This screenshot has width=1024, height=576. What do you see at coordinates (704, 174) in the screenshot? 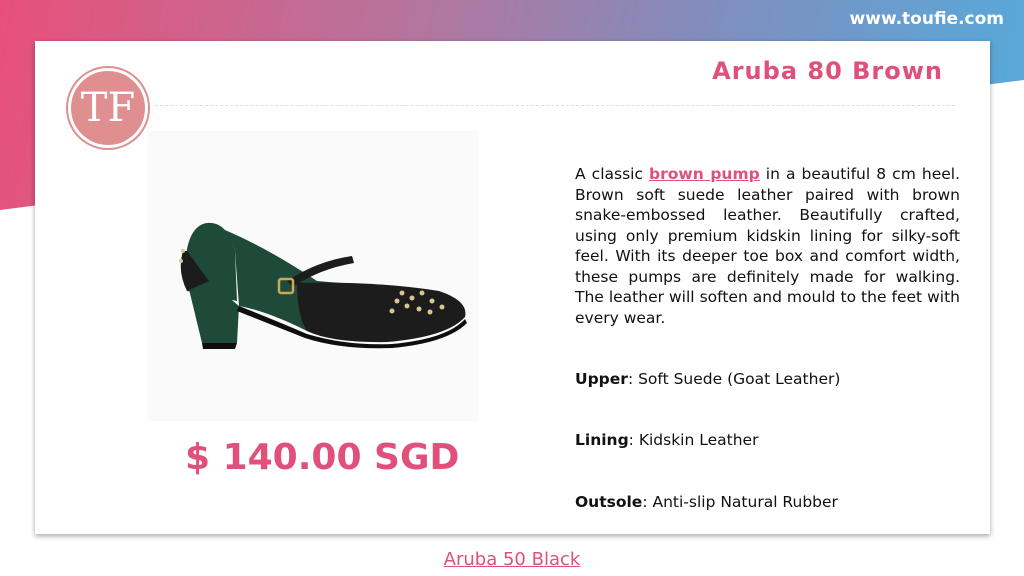
I see `brown-pump-link: brown pump` at bounding box center [704, 174].